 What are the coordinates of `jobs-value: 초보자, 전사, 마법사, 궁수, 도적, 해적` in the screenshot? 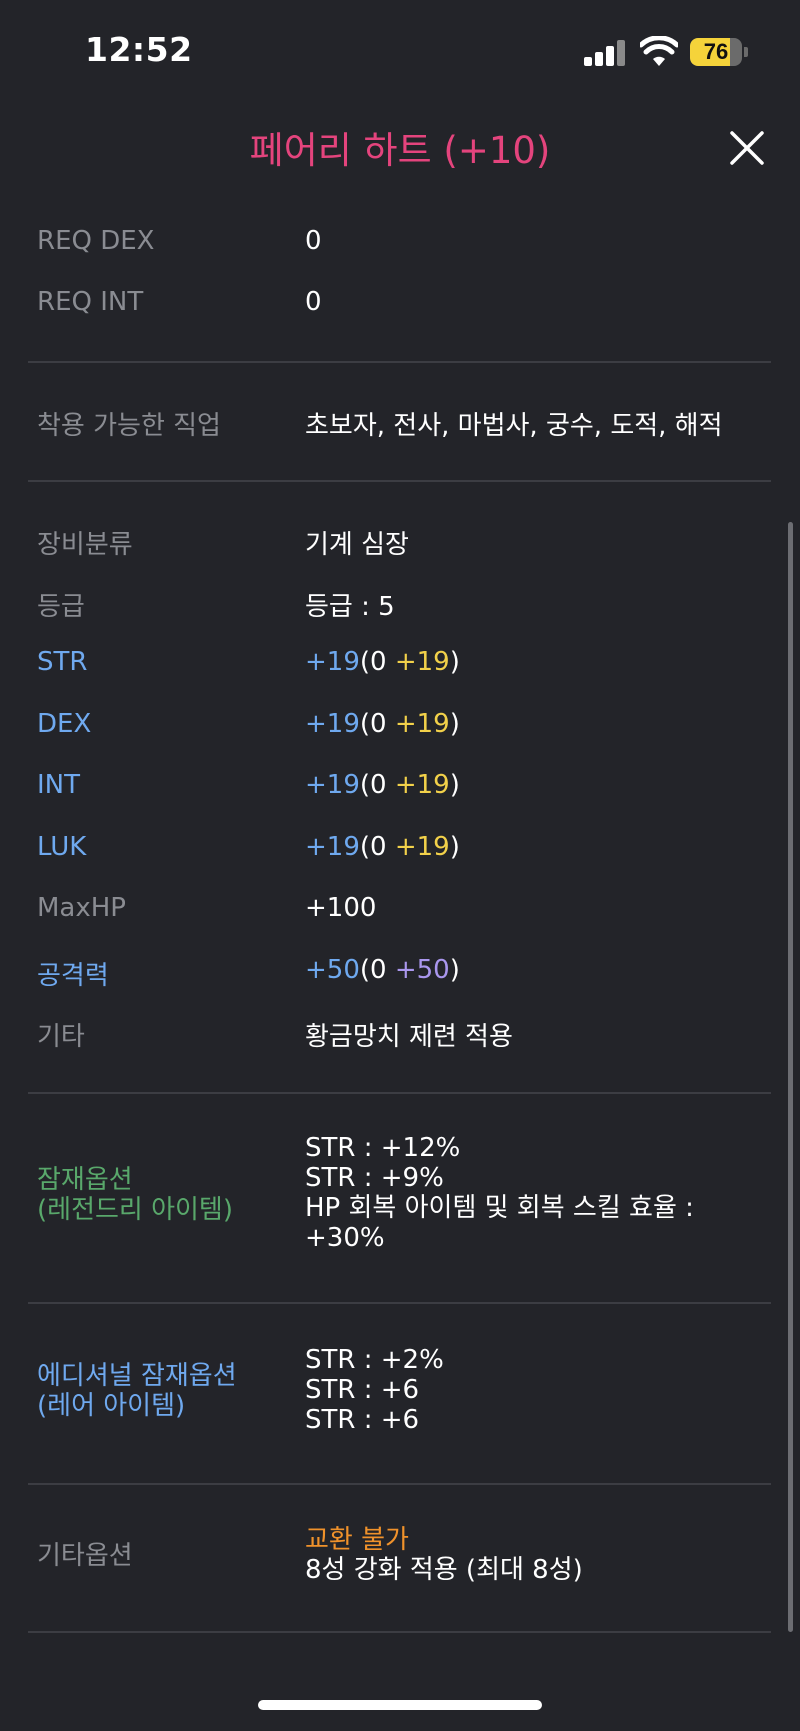 It's located at (514, 426).